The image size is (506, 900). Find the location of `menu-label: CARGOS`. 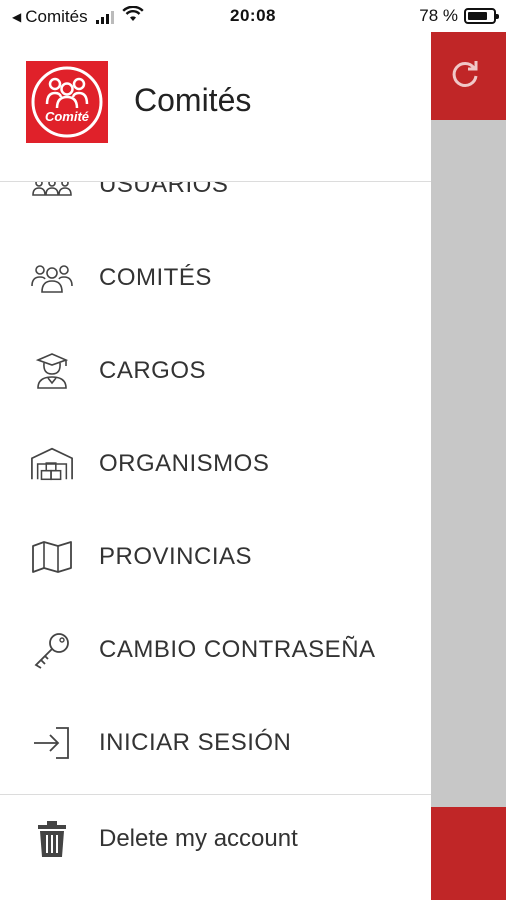

menu-label: CARGOS is located at coordinates (153, 370).